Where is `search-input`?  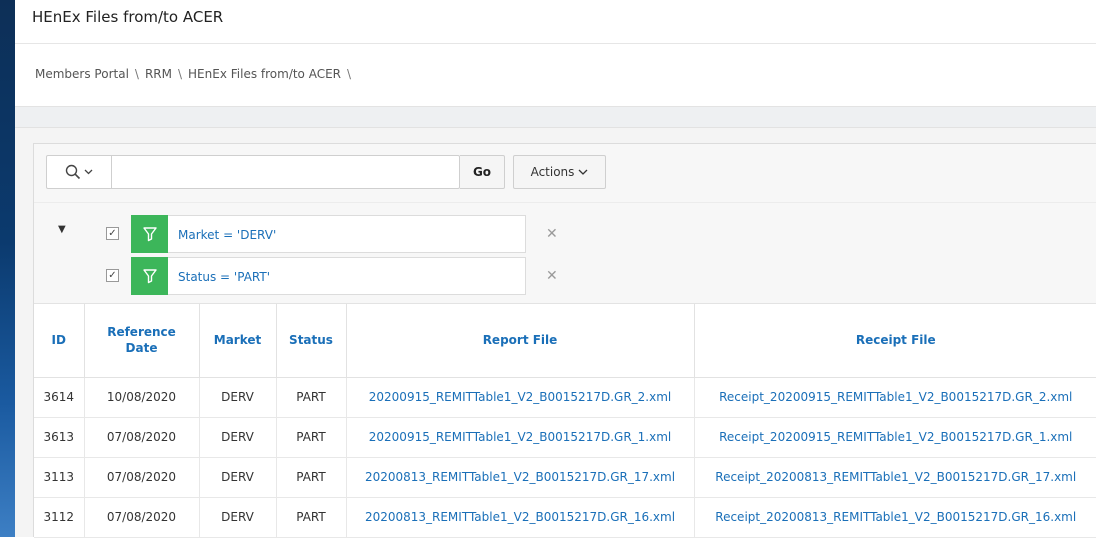
search-input is located at coordinates (285, 172).